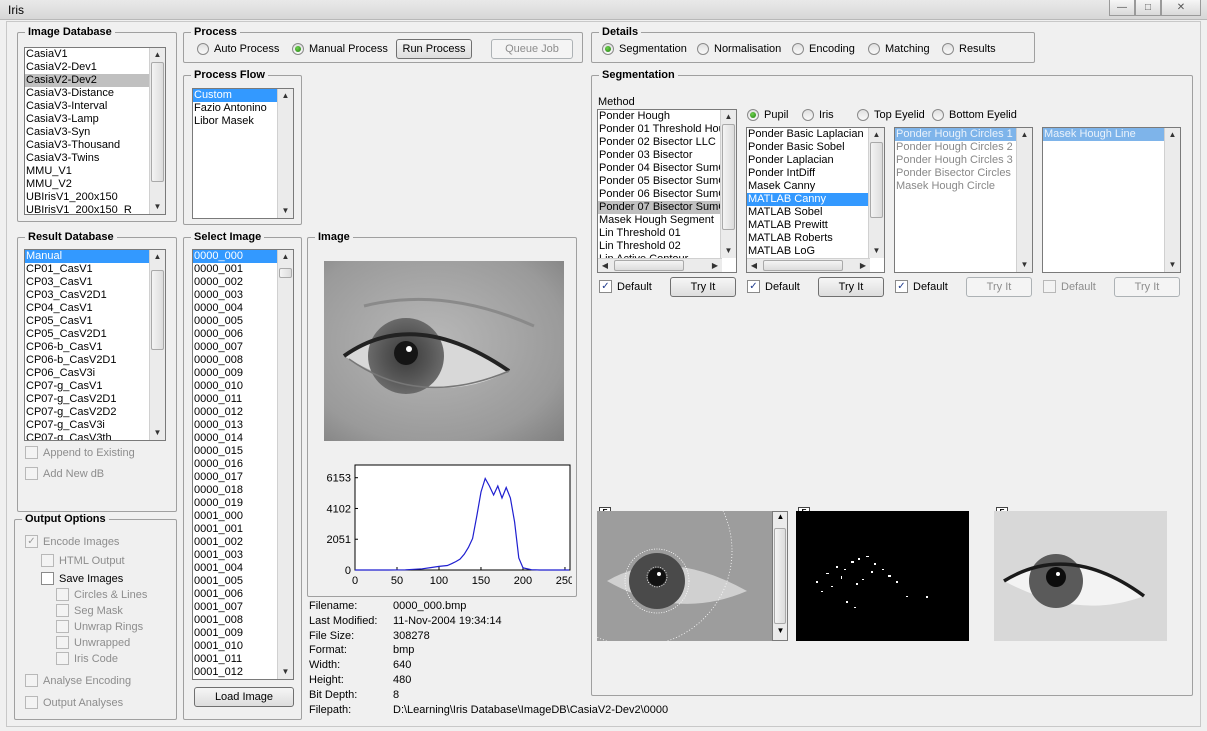 The image size is (1207, 731). What do you see at coordinates (1122, 8) in the screenshot?
I see `minimize-button: —` at bounding box center [1122, 8].